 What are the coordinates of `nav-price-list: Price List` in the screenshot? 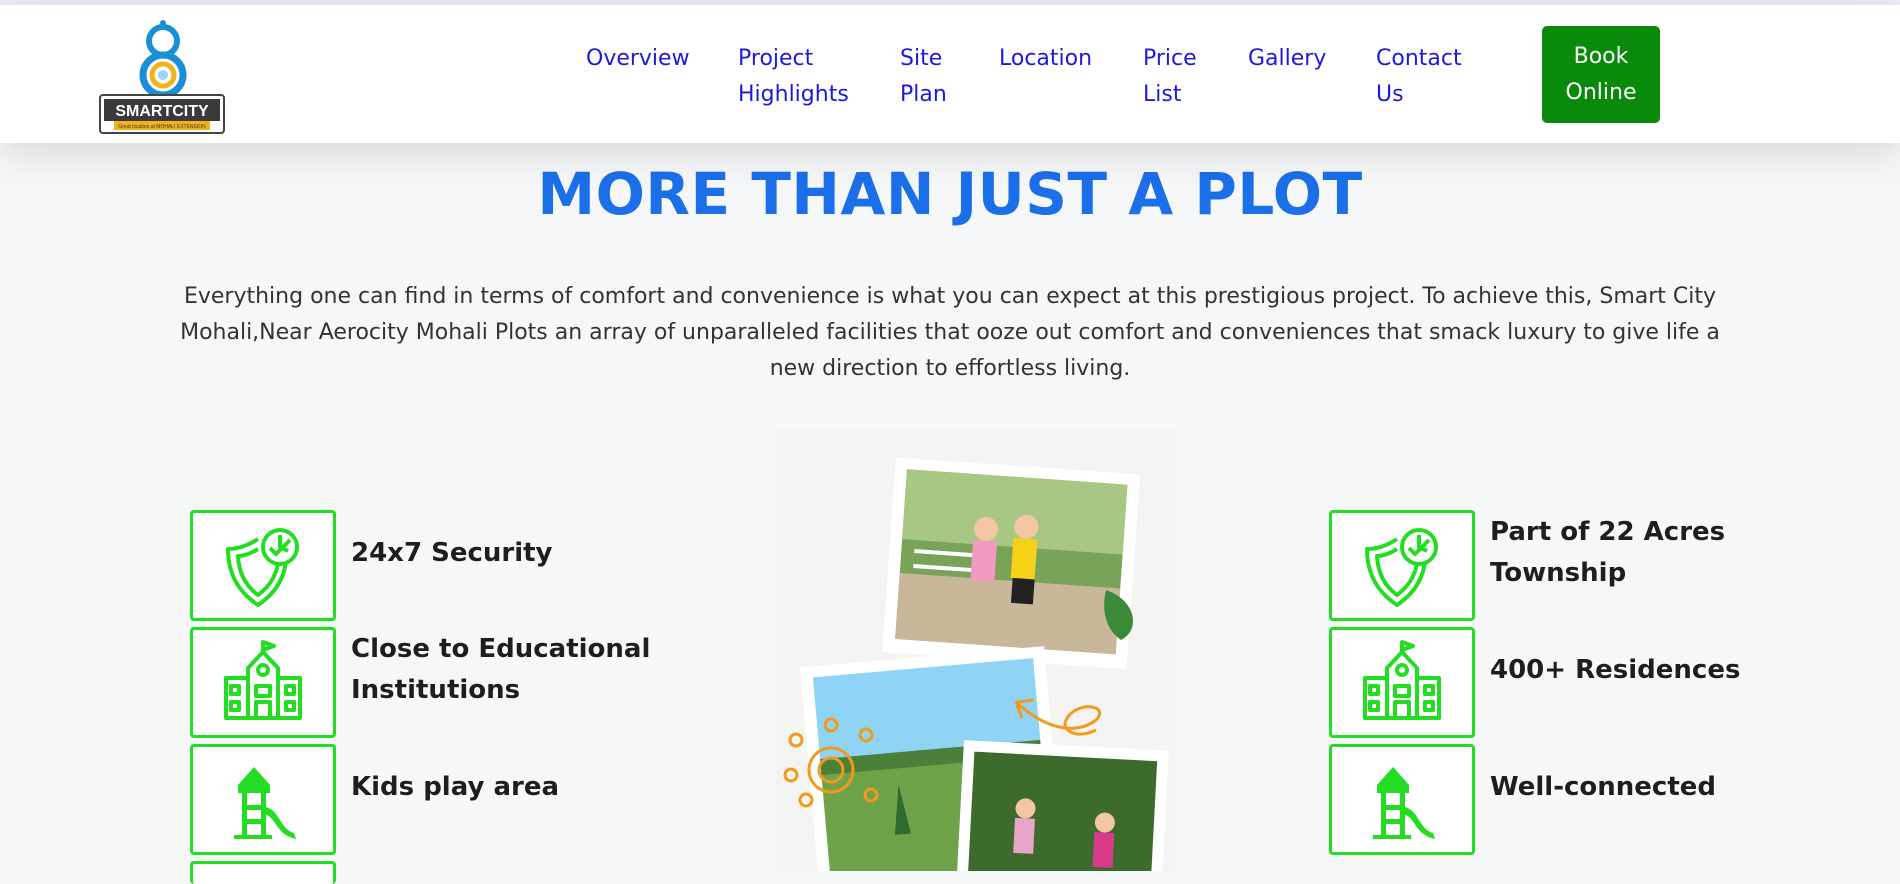 It's located at (1173, 77).